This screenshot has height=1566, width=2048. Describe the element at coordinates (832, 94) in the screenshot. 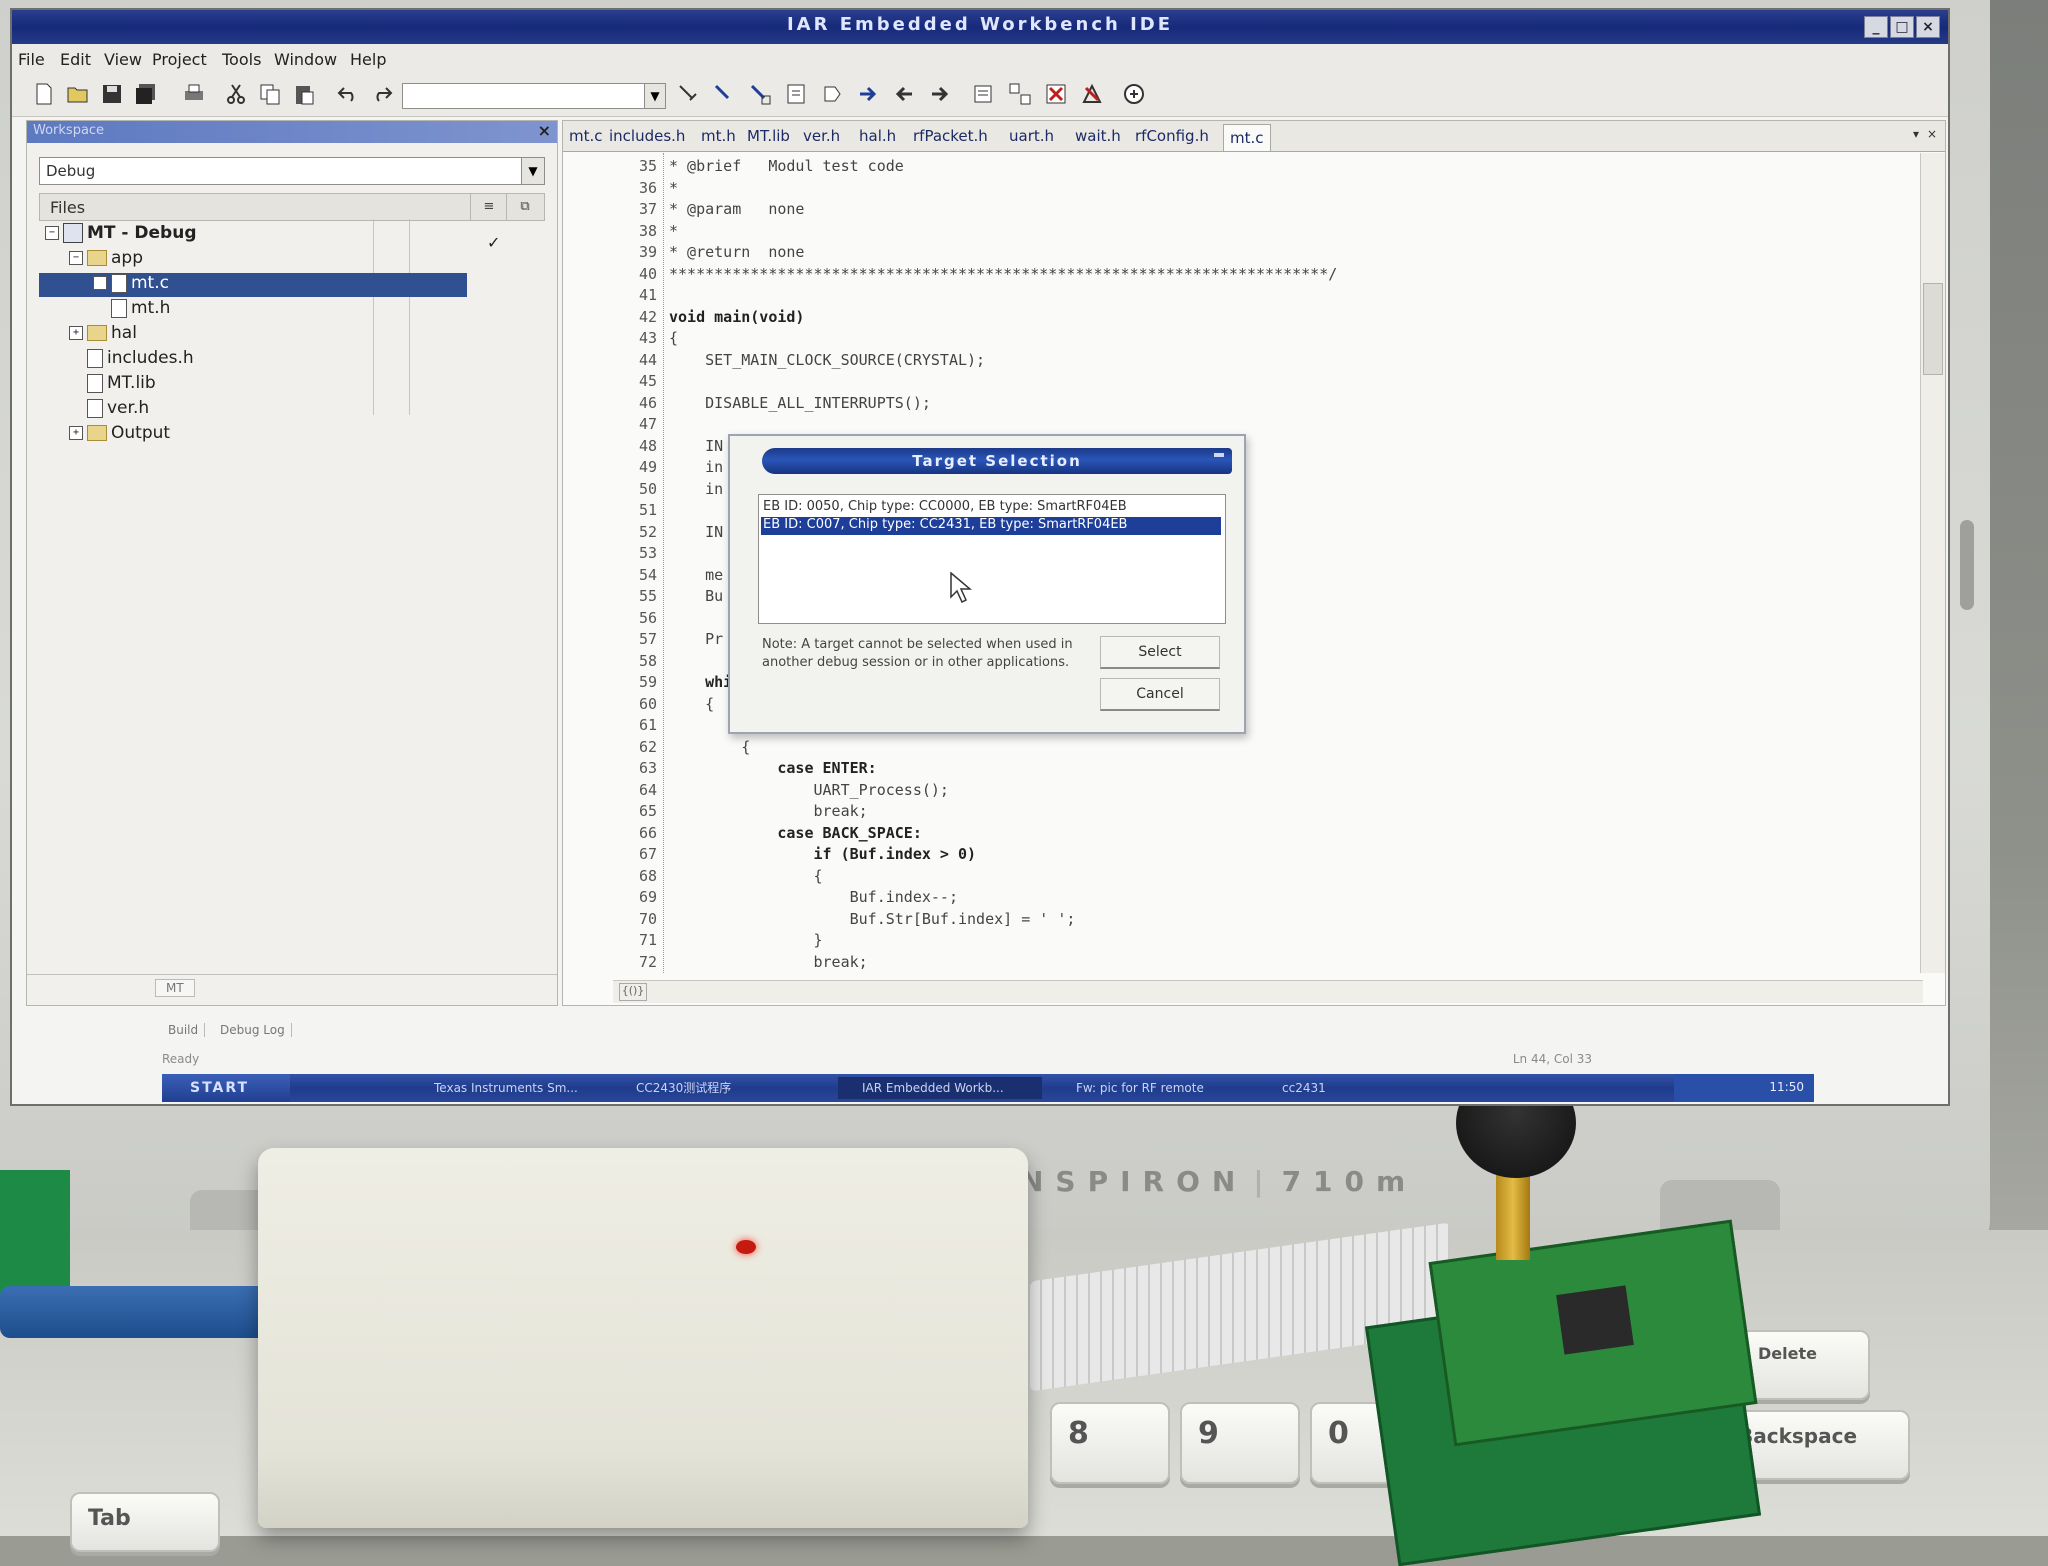

I see `toggle-bookmark-icon` at that location.